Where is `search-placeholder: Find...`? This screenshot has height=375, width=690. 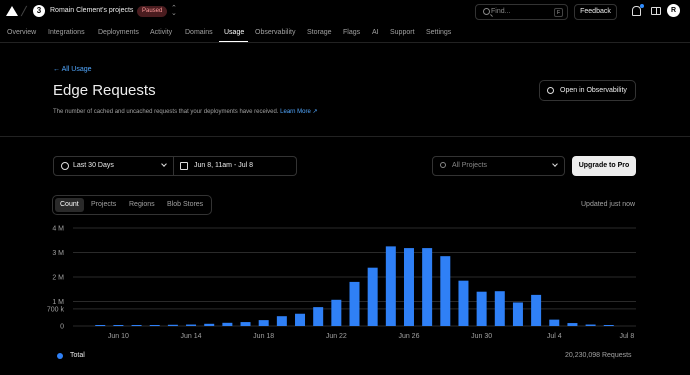 search-placeholder: Find... is located at coordinates (501, 11).